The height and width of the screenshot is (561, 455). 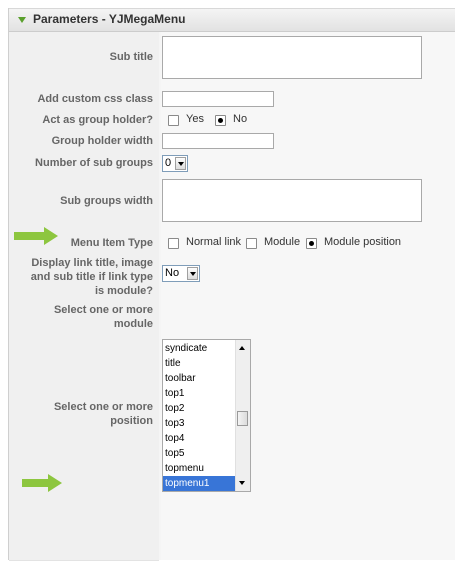 What do you see at coordinates (232, 120) in the screenshot?
I see `row-group-holder: Act as group holder? Yes No` at bounding box center [232, 120].